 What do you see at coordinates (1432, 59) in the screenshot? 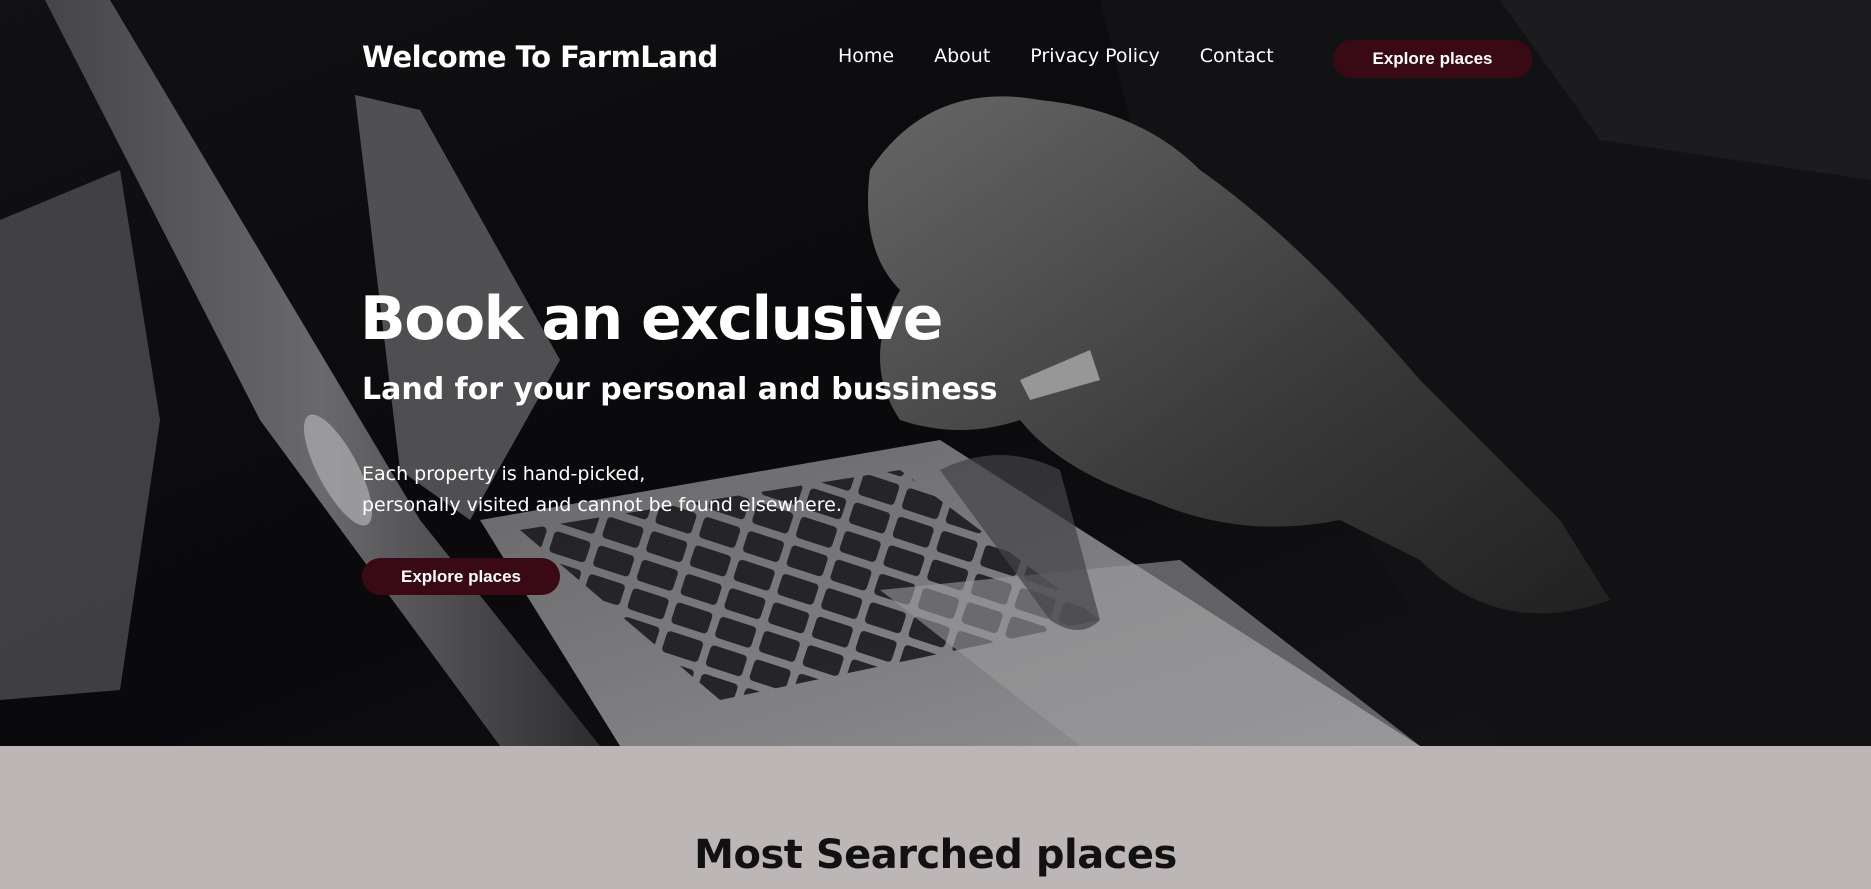
I see `nav-explore-places-button: Explore places` at bounding box center [1432, 59].